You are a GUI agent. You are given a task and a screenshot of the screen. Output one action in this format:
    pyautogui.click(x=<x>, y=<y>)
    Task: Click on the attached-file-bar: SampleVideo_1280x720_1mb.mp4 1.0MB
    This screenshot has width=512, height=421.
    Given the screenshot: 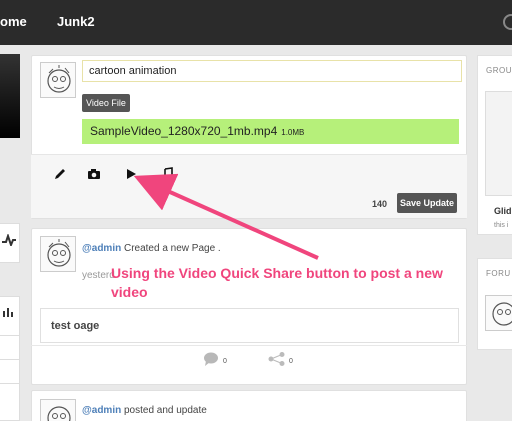 What is the action you would take?
    pyautogui.click(x=270, y=131)
    